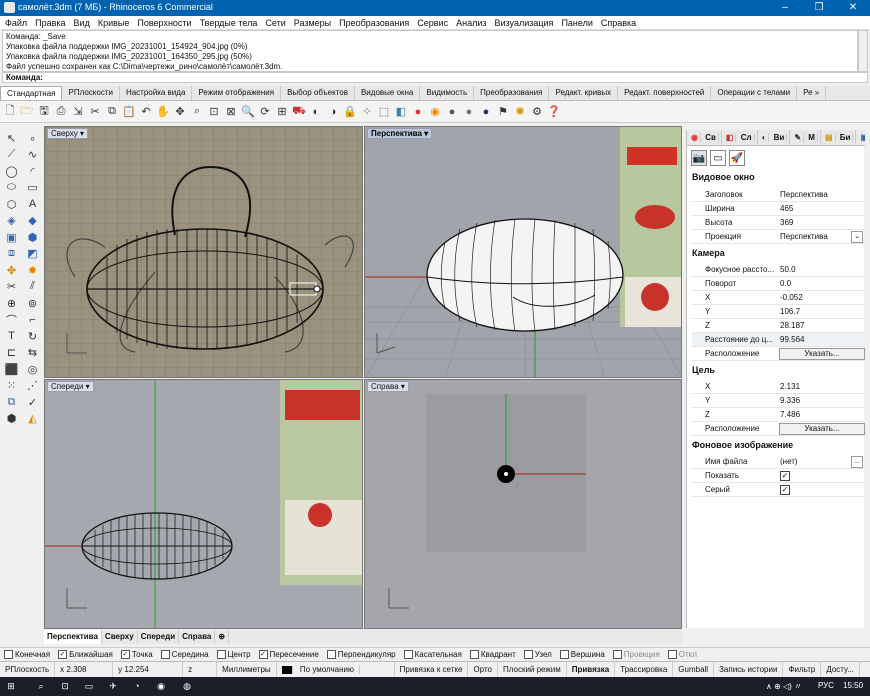 The height and width of the screenshot is (696, 870). What do you see at coordinates (11, 171) in the screenshot?
I see `circle-icon: ◯` at bounding box center [11, 171].